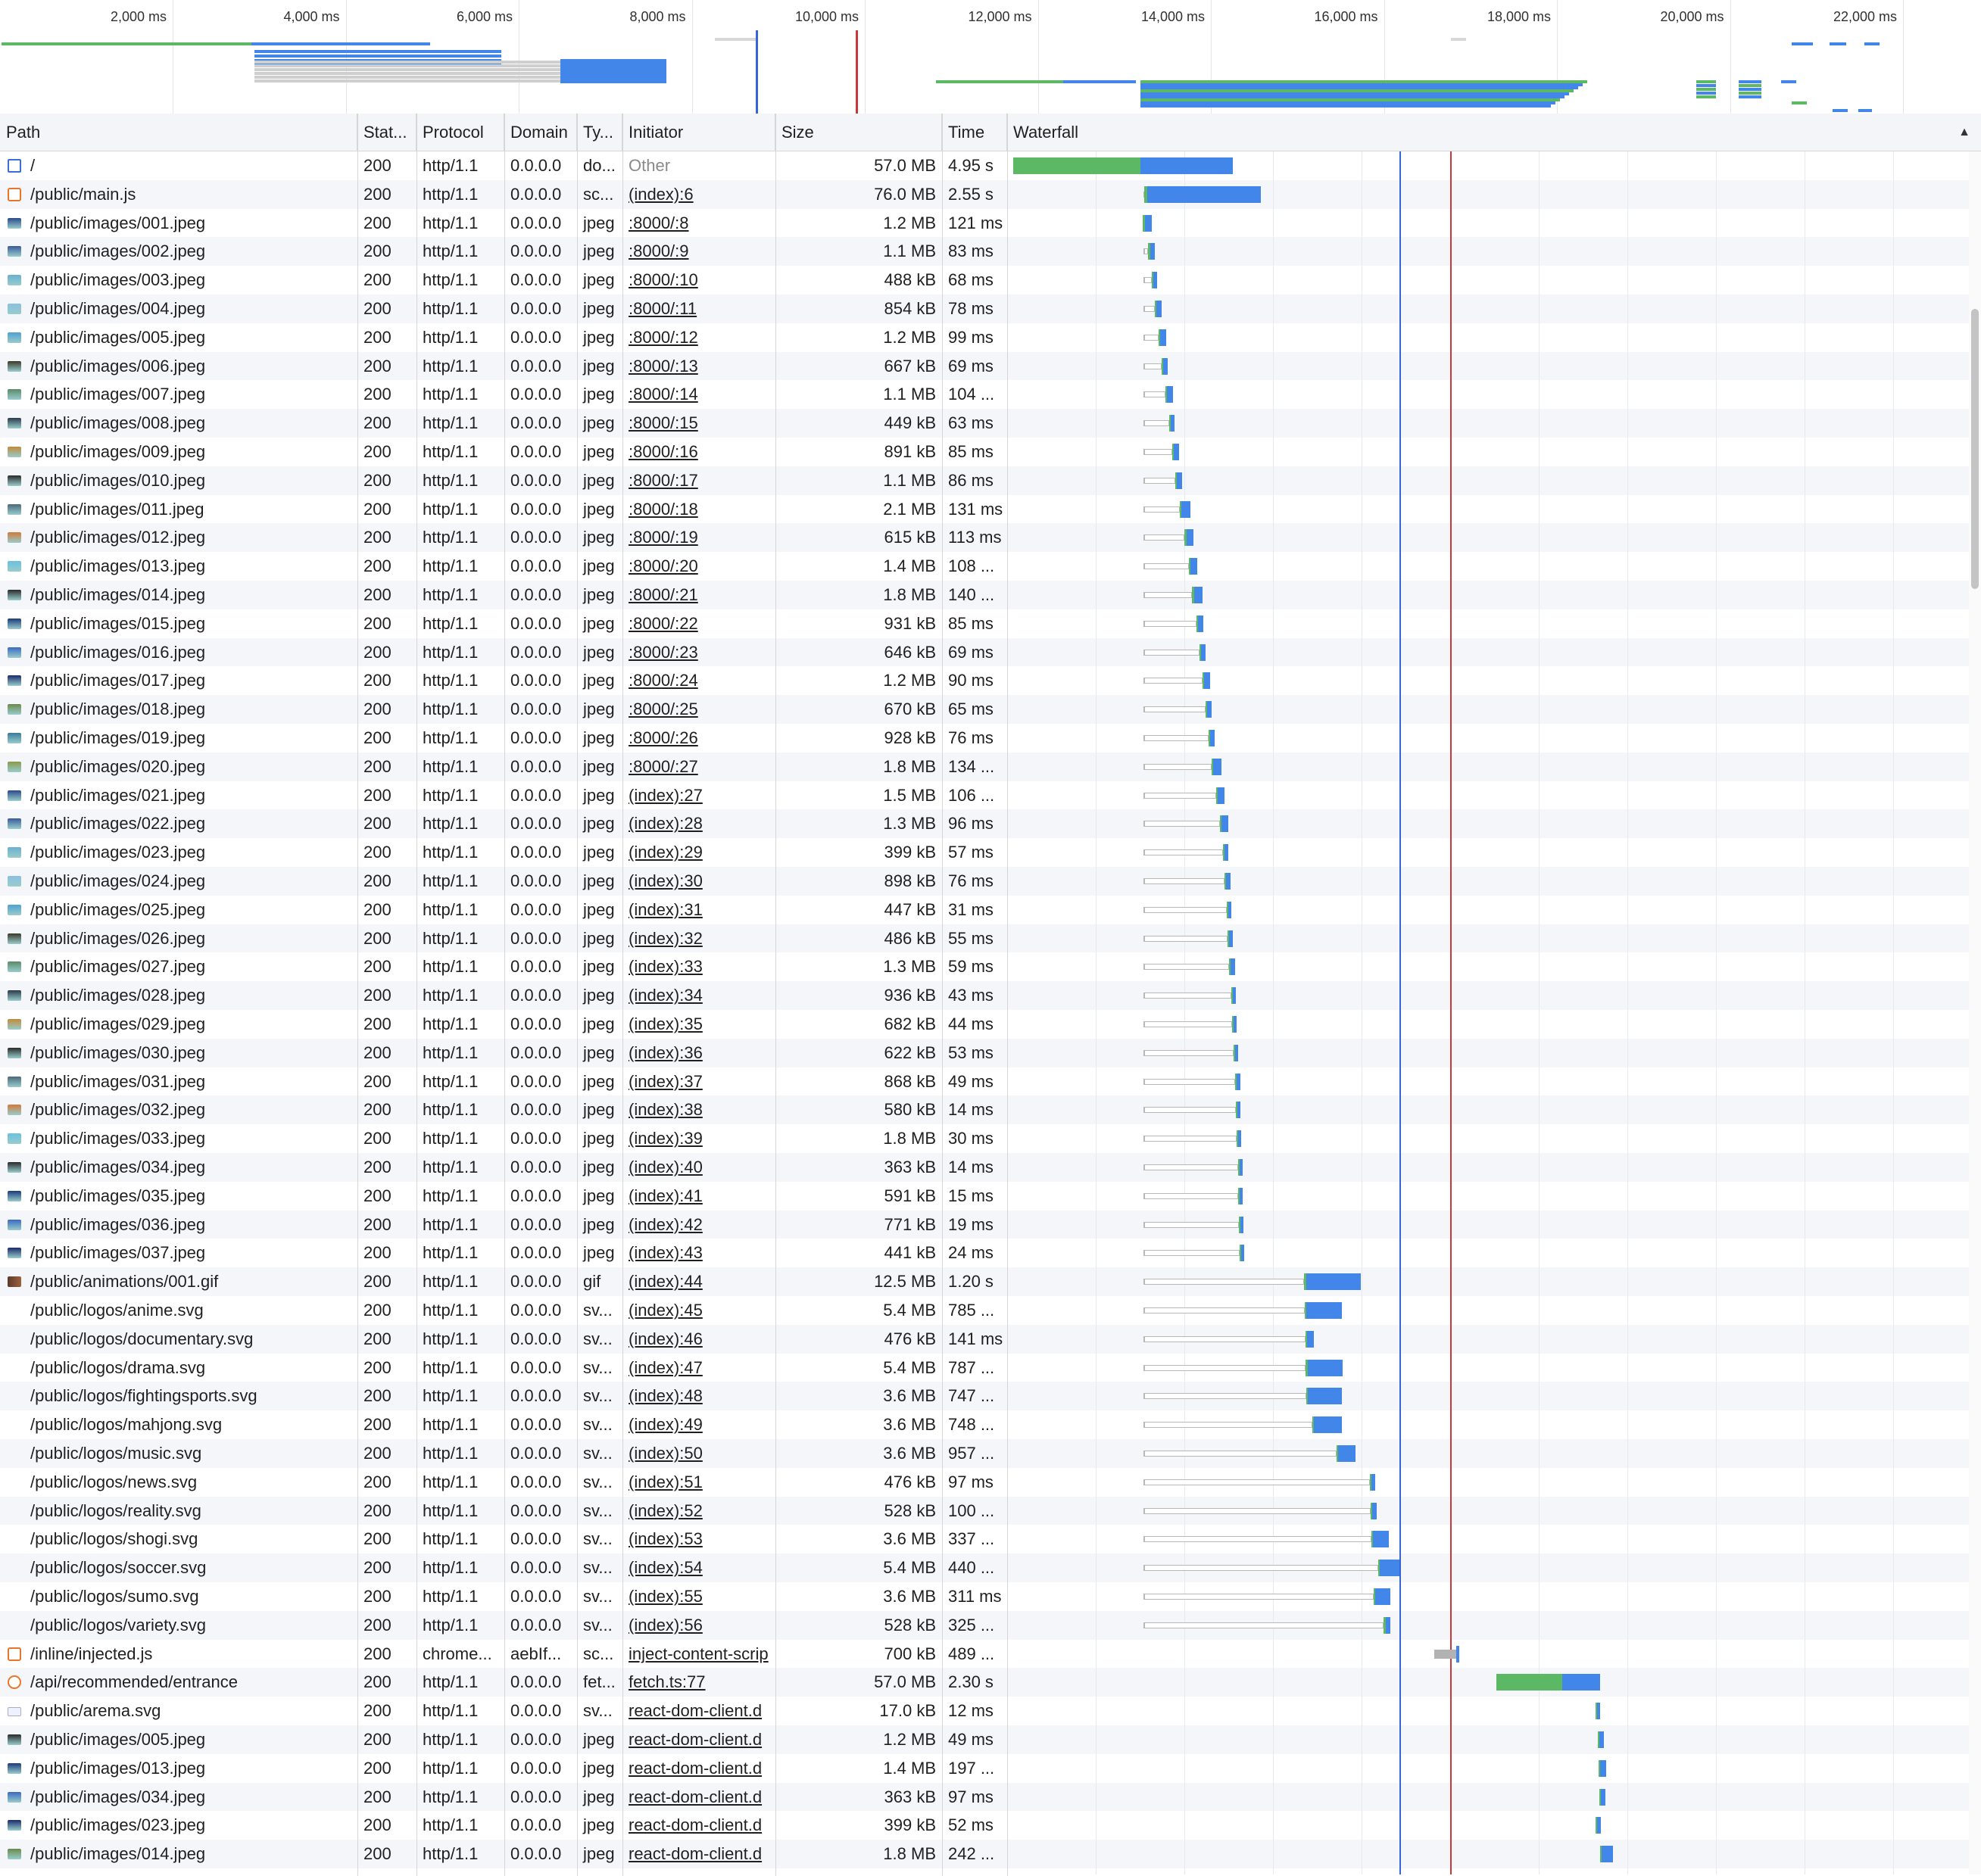 The width and height of the screenshot is (1981, 1876). What do you see at coordinates (698, 1511) in the screenshot?
I see `cell-initiator: (index):52` at bounding box center [698, 1511].